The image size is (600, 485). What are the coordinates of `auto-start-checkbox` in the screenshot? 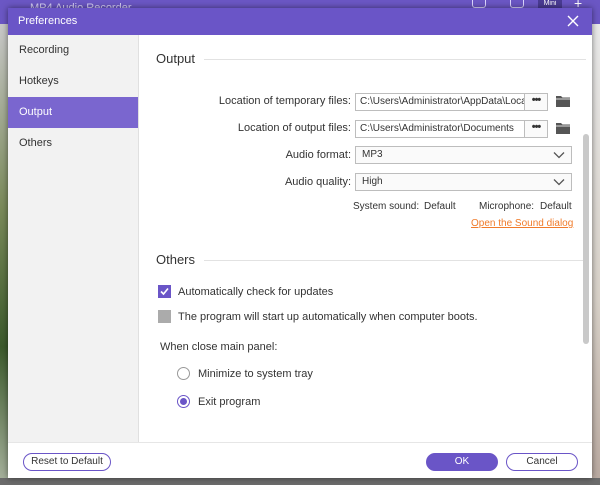 It's located at (164, 316).